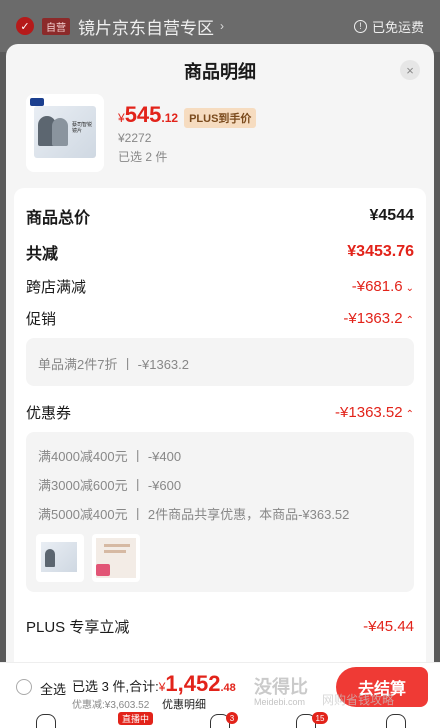 The image size is (440, 728). I want to click on brand-logo, so click(37, 102).